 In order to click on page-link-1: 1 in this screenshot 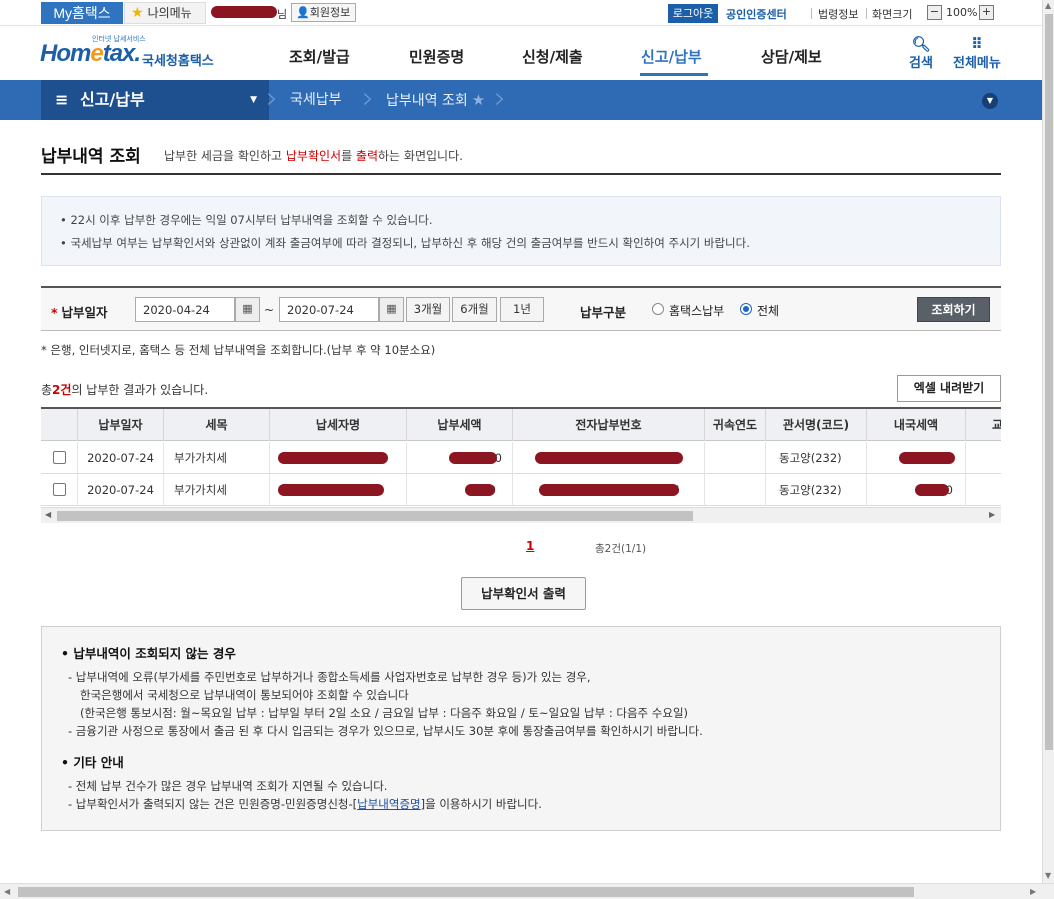, I will do `click(530, 546)`.